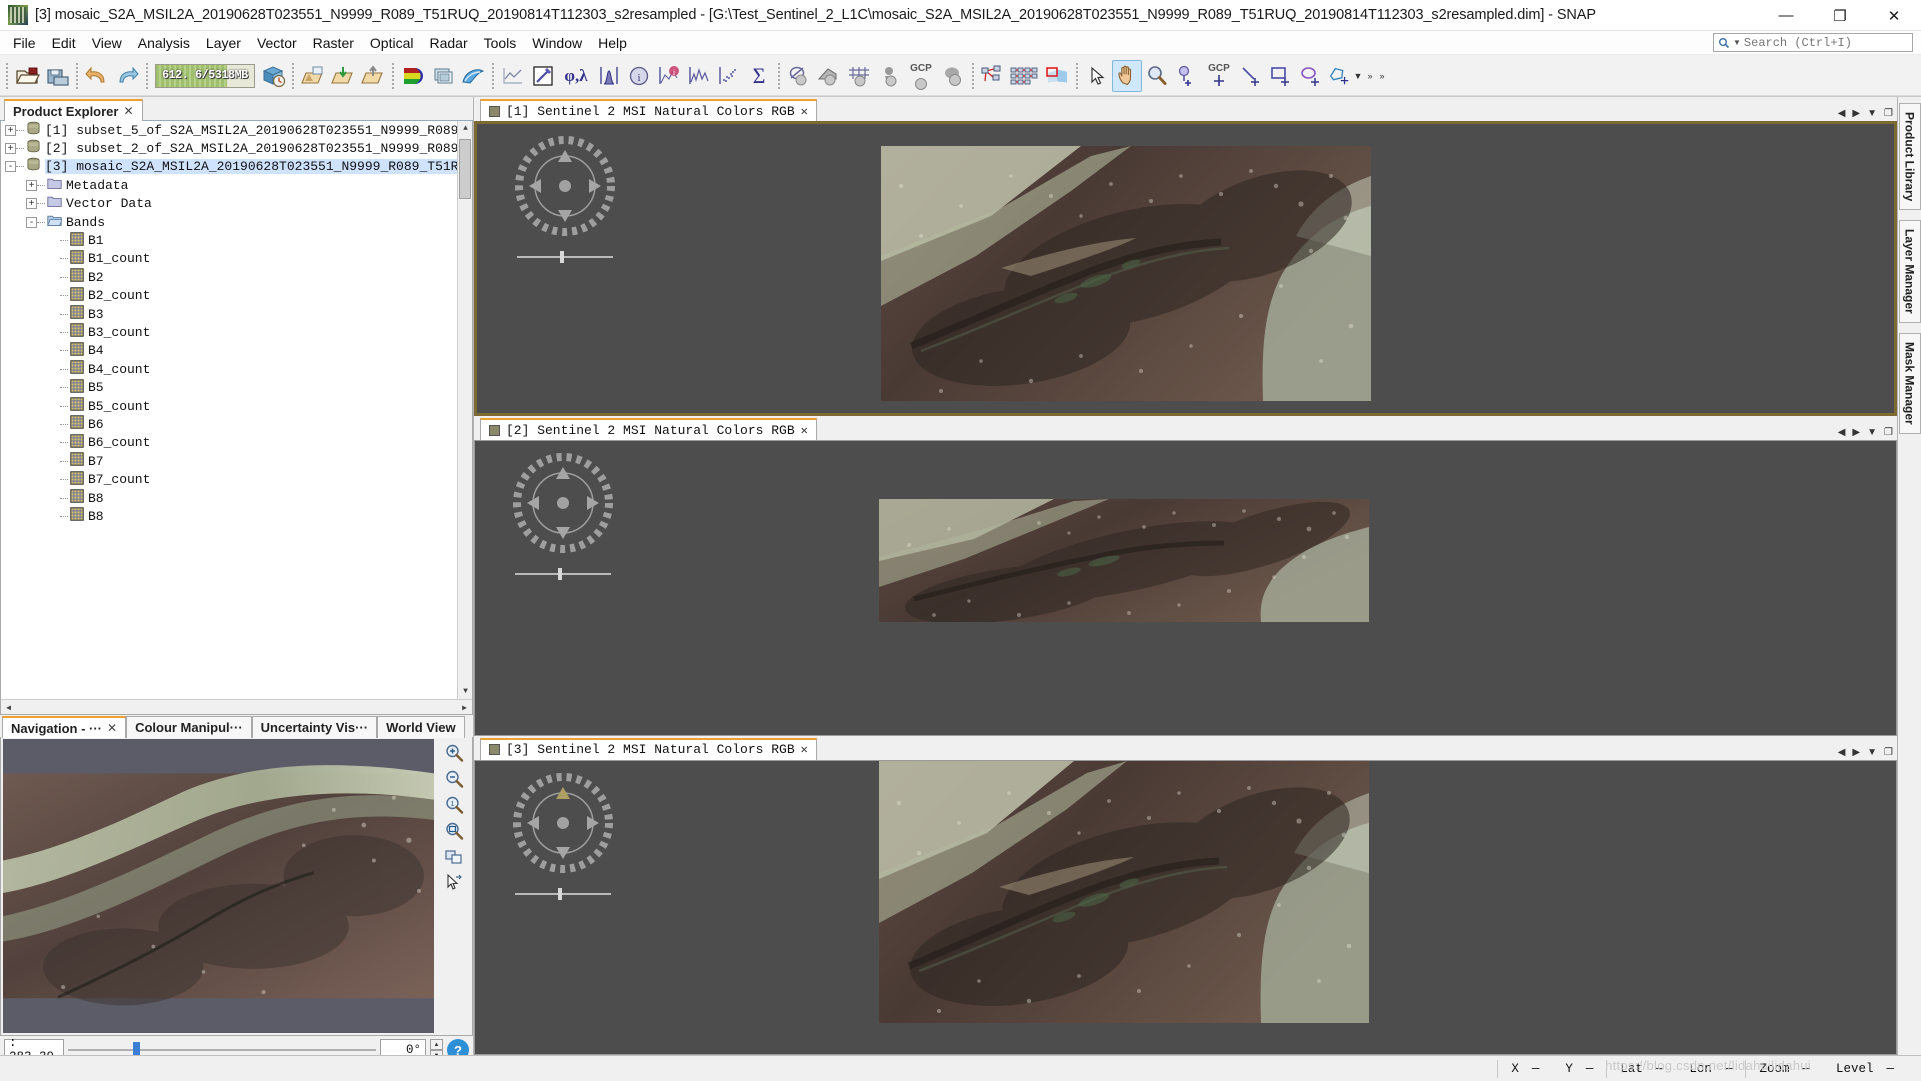 This screenshot has width=1921, height=1081. What do you see at coordinates (421, 727) in the screenshot?
I see `tab-world-view: World View` at bounding box center [421, 727].